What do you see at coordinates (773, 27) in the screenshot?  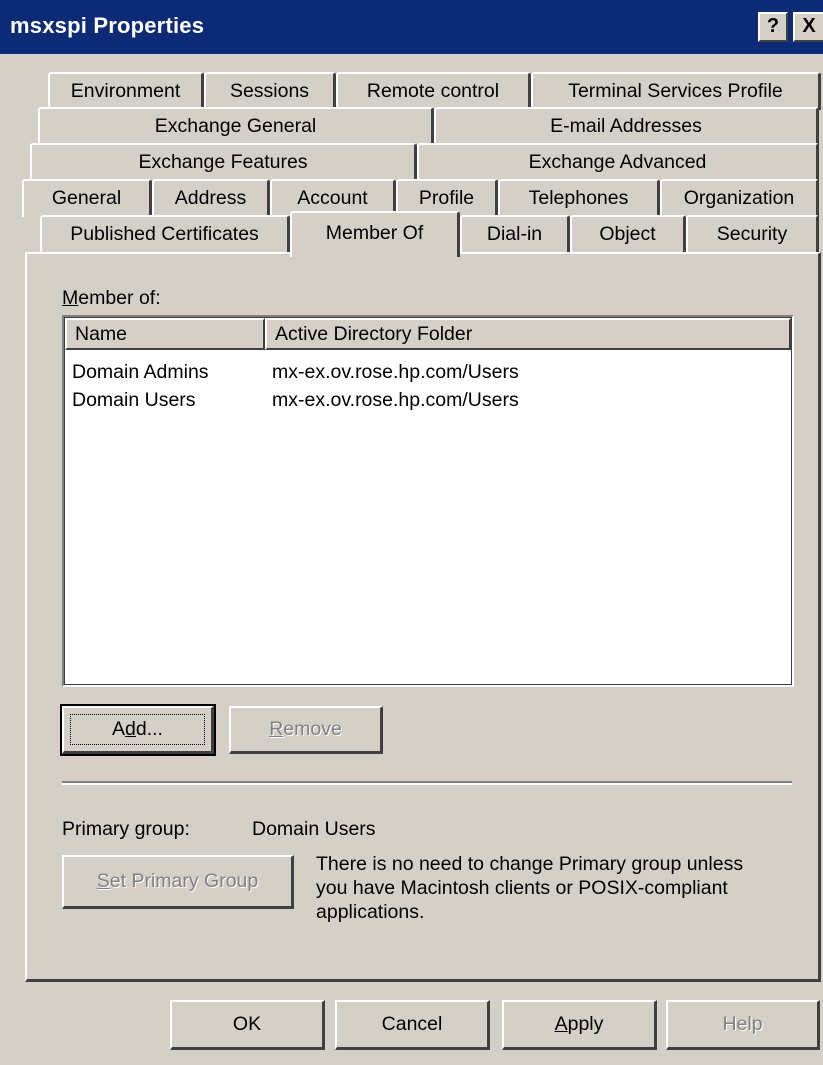 I see `help-icon: ?` at bounding box center [773, 27].